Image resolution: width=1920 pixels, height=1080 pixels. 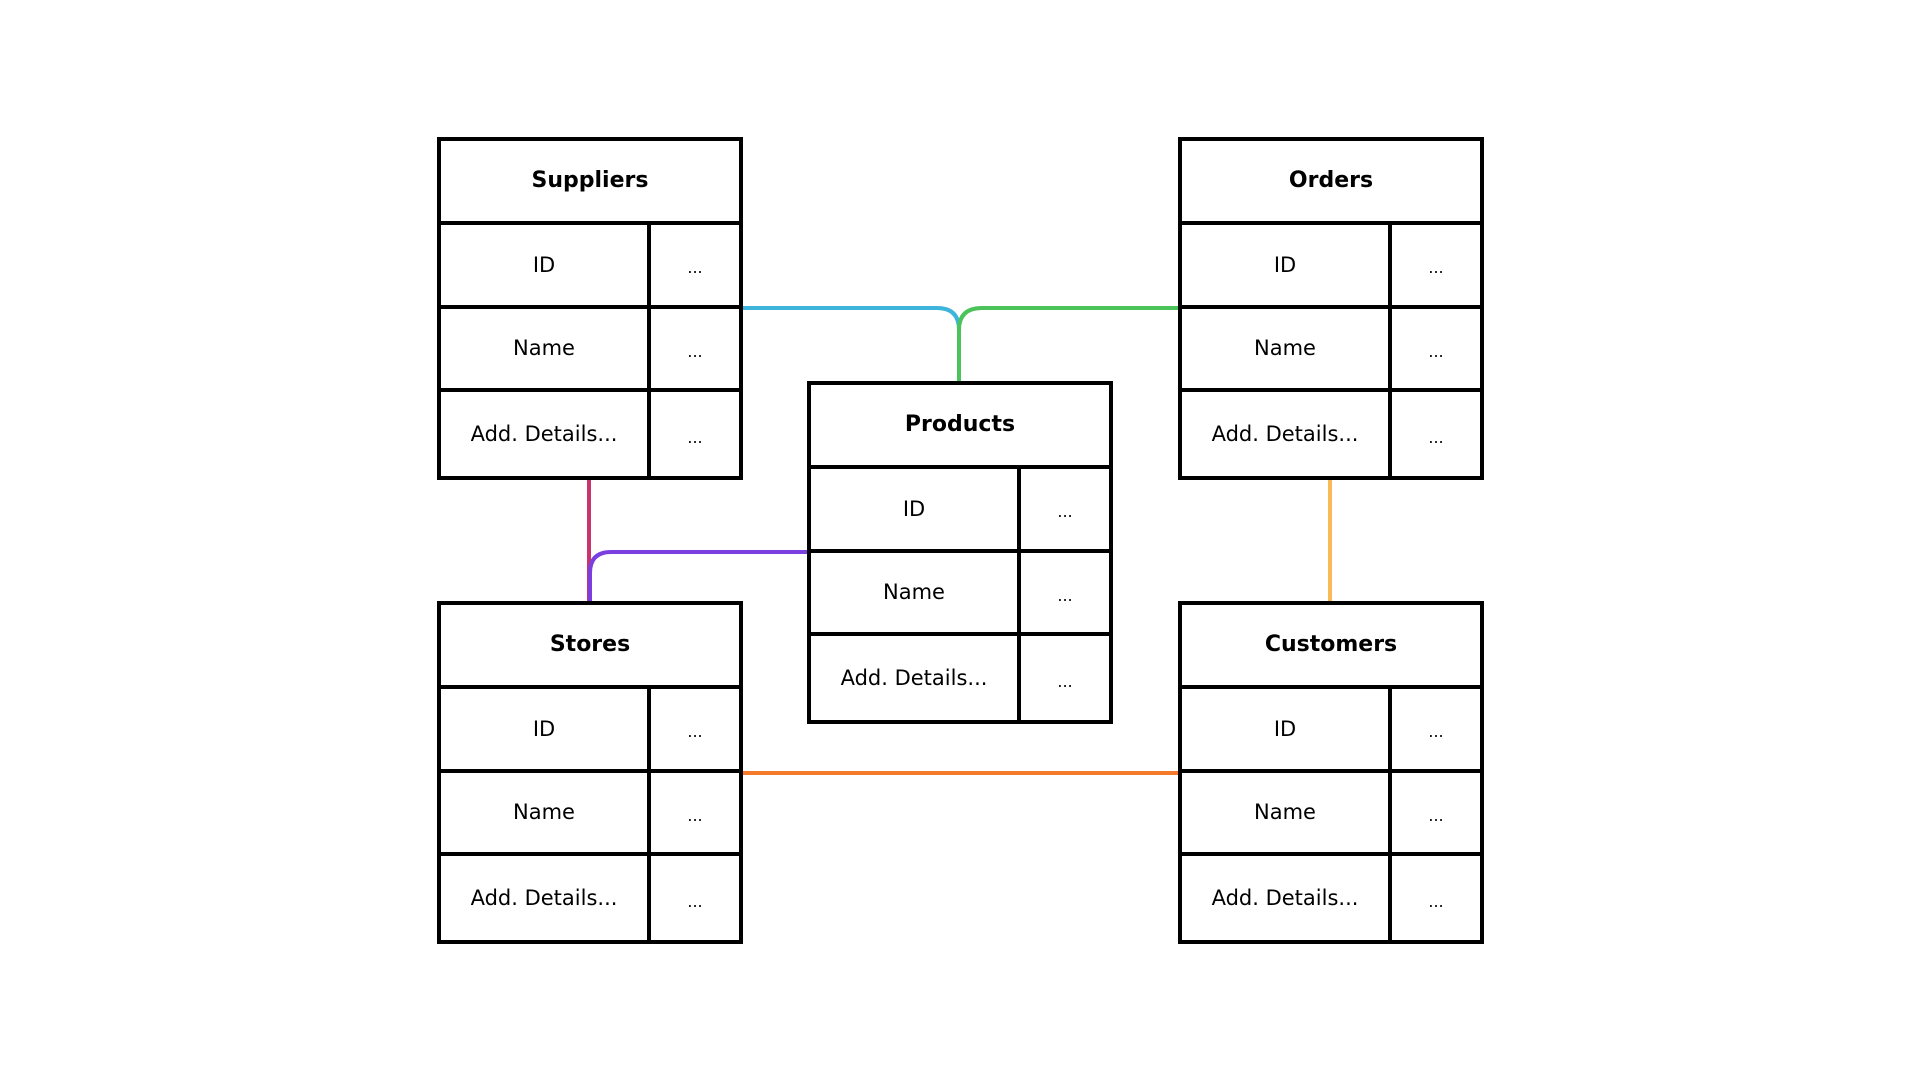 What do you see at coordinates (960, 427) in the screenshot?
I see `entity-title: Products` at bounding box center [960, 427].